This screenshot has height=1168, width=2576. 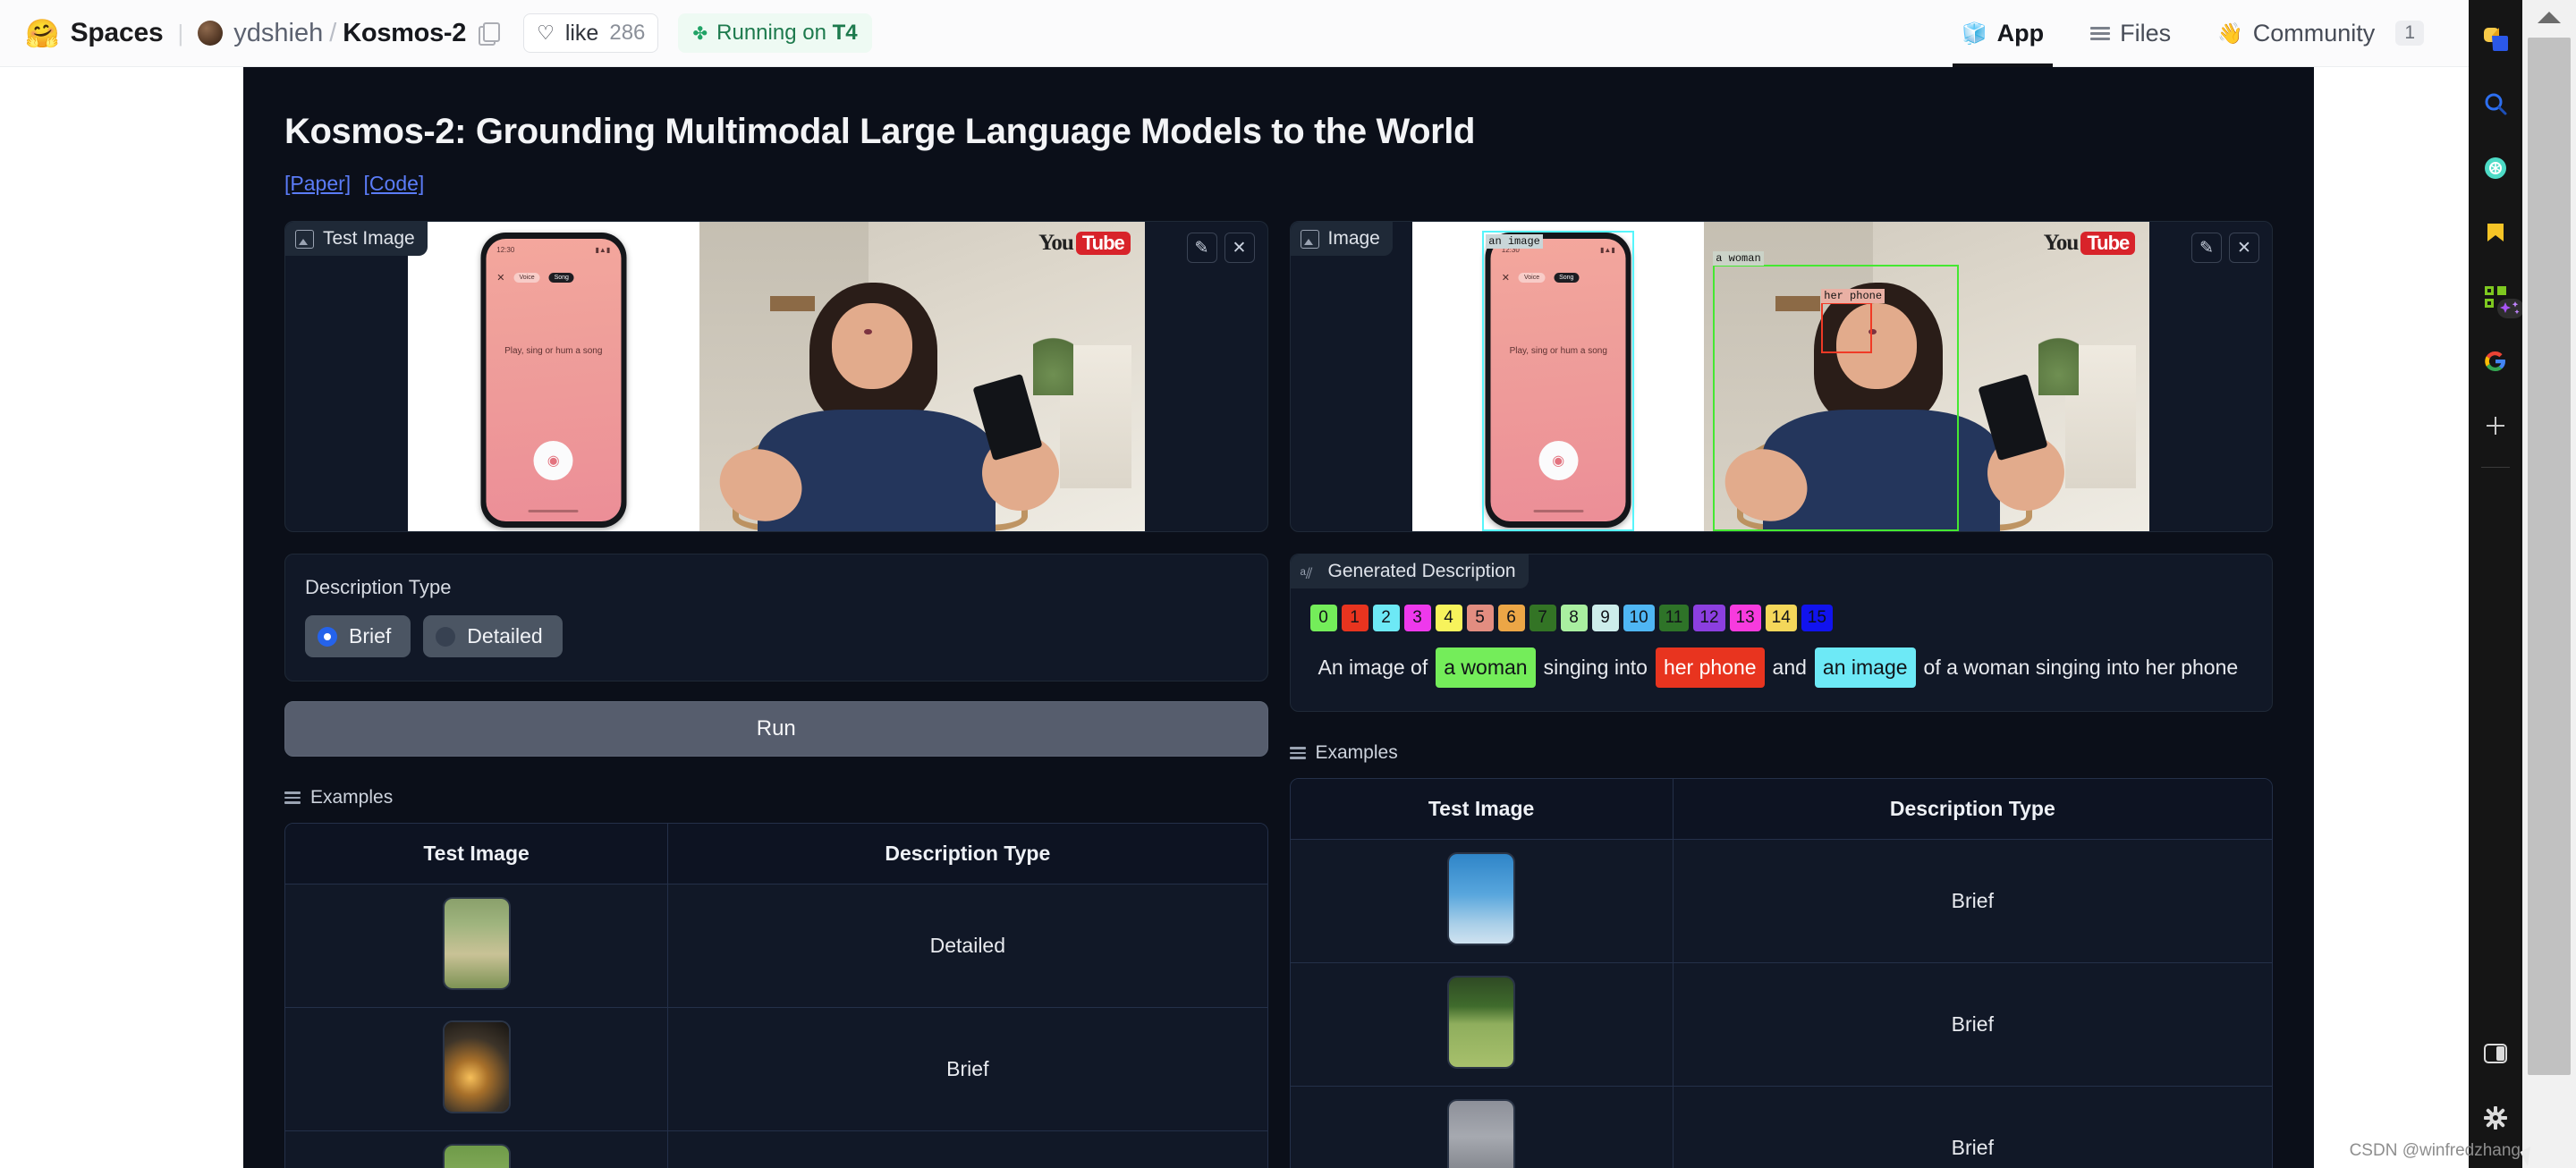 I want to click on huggingface-logo-icon: 🤗, so click(x=42, y=33).